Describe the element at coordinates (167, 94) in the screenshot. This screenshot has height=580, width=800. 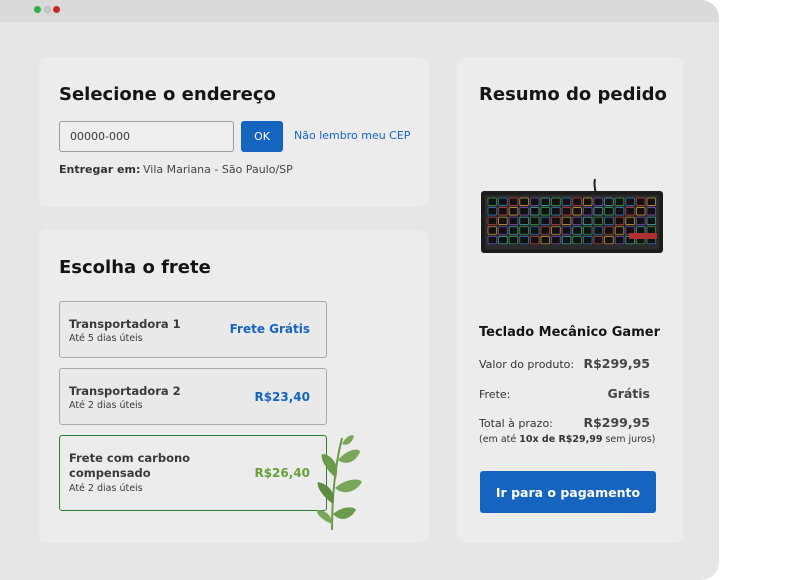
I see `address-title: Selecione o endereço` at that location.